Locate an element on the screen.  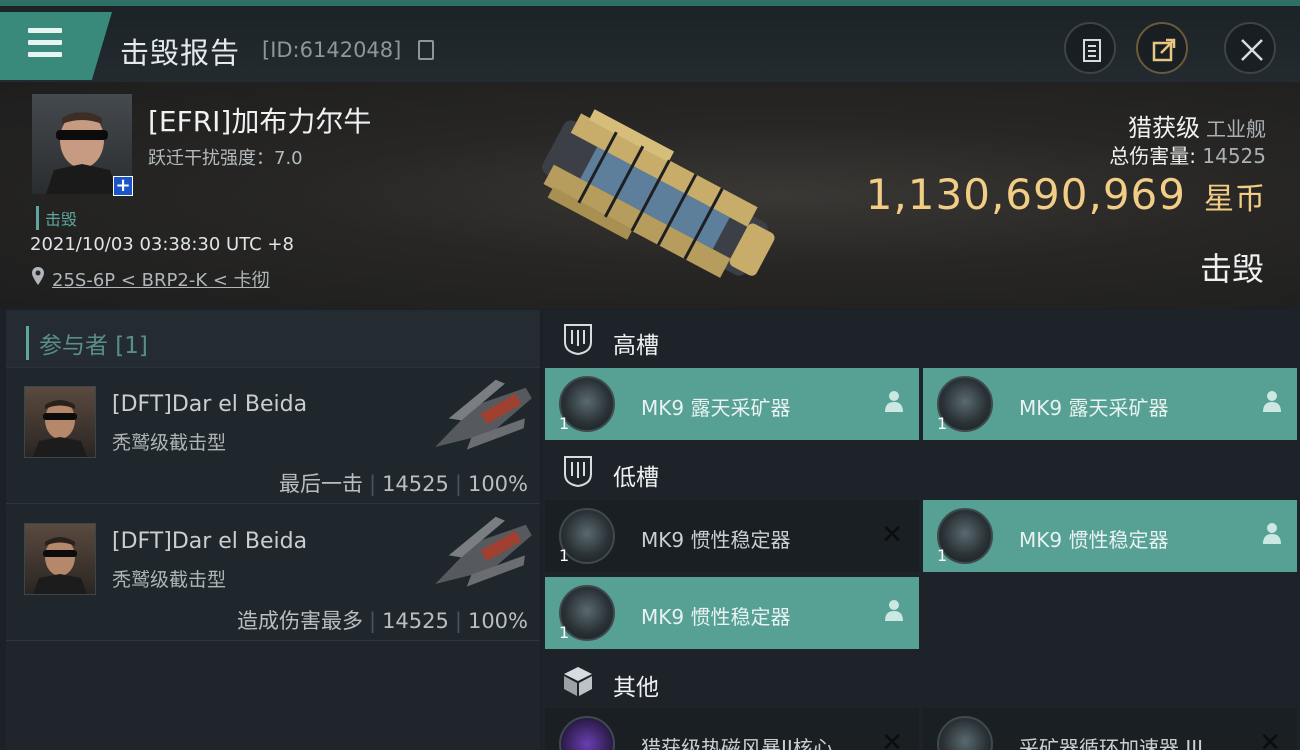
add-contact-icon: + is located at coordinates (123, 186).